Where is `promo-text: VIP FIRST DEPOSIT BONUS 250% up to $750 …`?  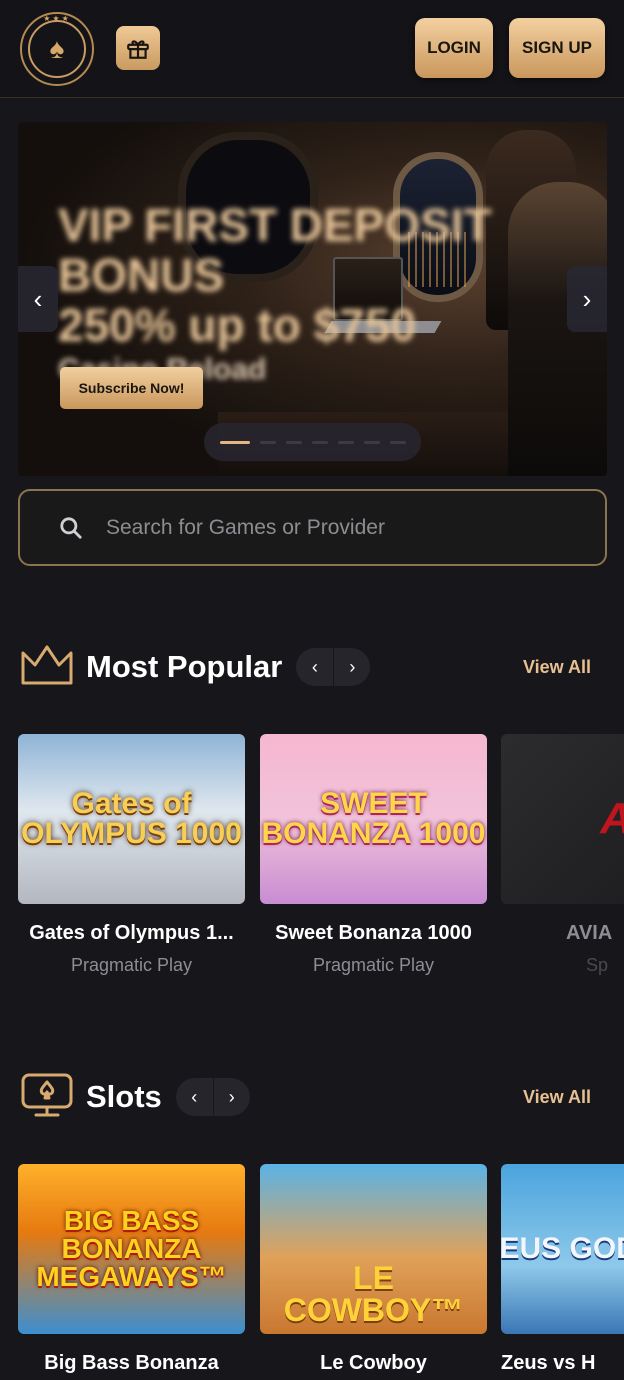
promo-text: VIP FIRST DEPOSIT BONUS 250% up to $750 … is located at coordinates (332, 295).